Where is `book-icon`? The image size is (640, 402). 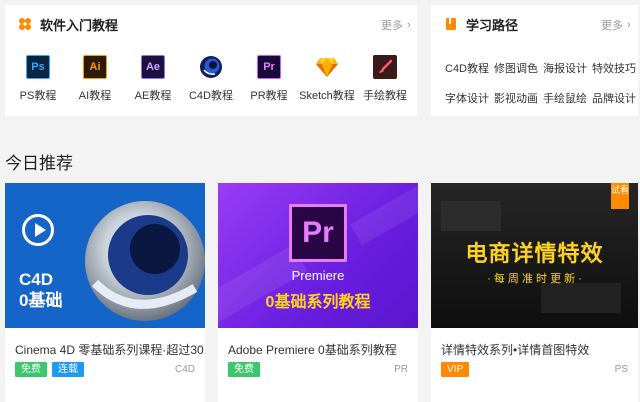
book-icon is located at coordinates (451, 24).